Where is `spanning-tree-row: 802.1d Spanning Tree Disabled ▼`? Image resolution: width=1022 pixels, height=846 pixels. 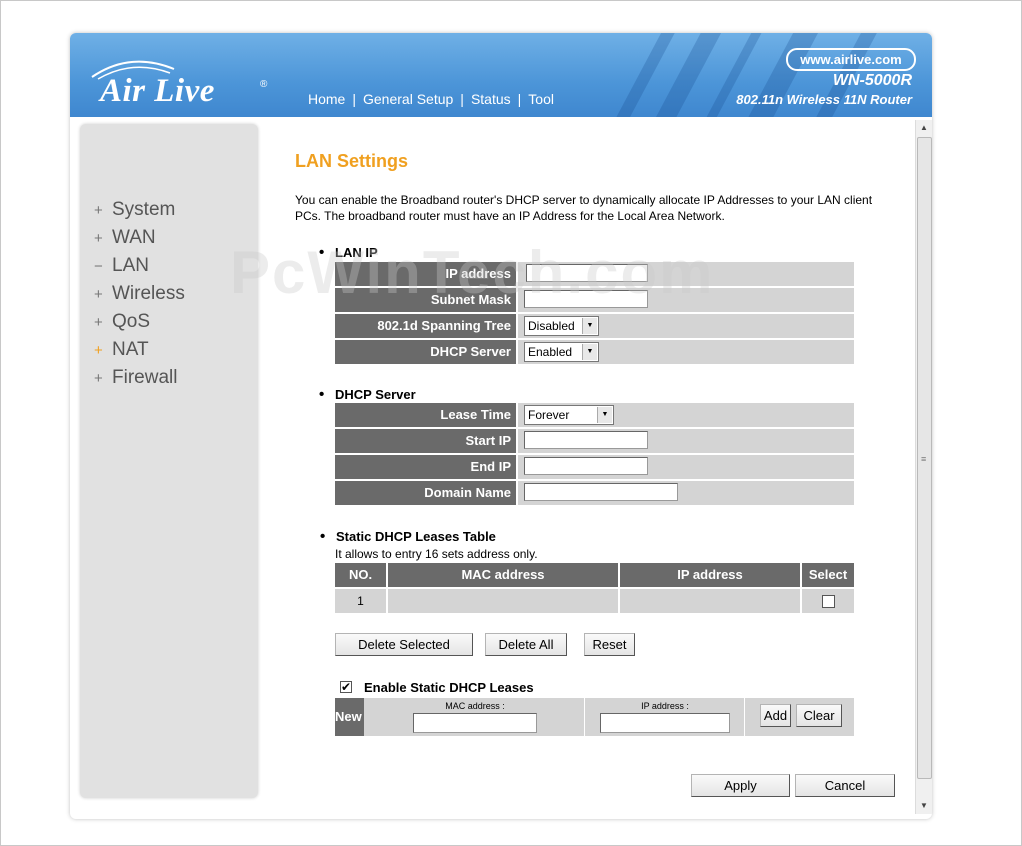 spanning-tree-row: 802.1d Spanning Tree Disabled ▼ is located at coordinates (594, 326).